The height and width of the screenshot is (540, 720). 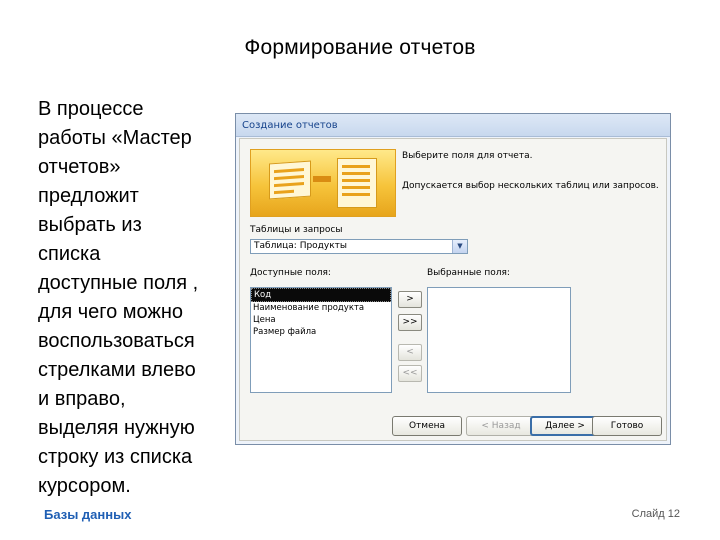 I want to click on slide-title: Формирование отчетов, so click(x=360, y=47).